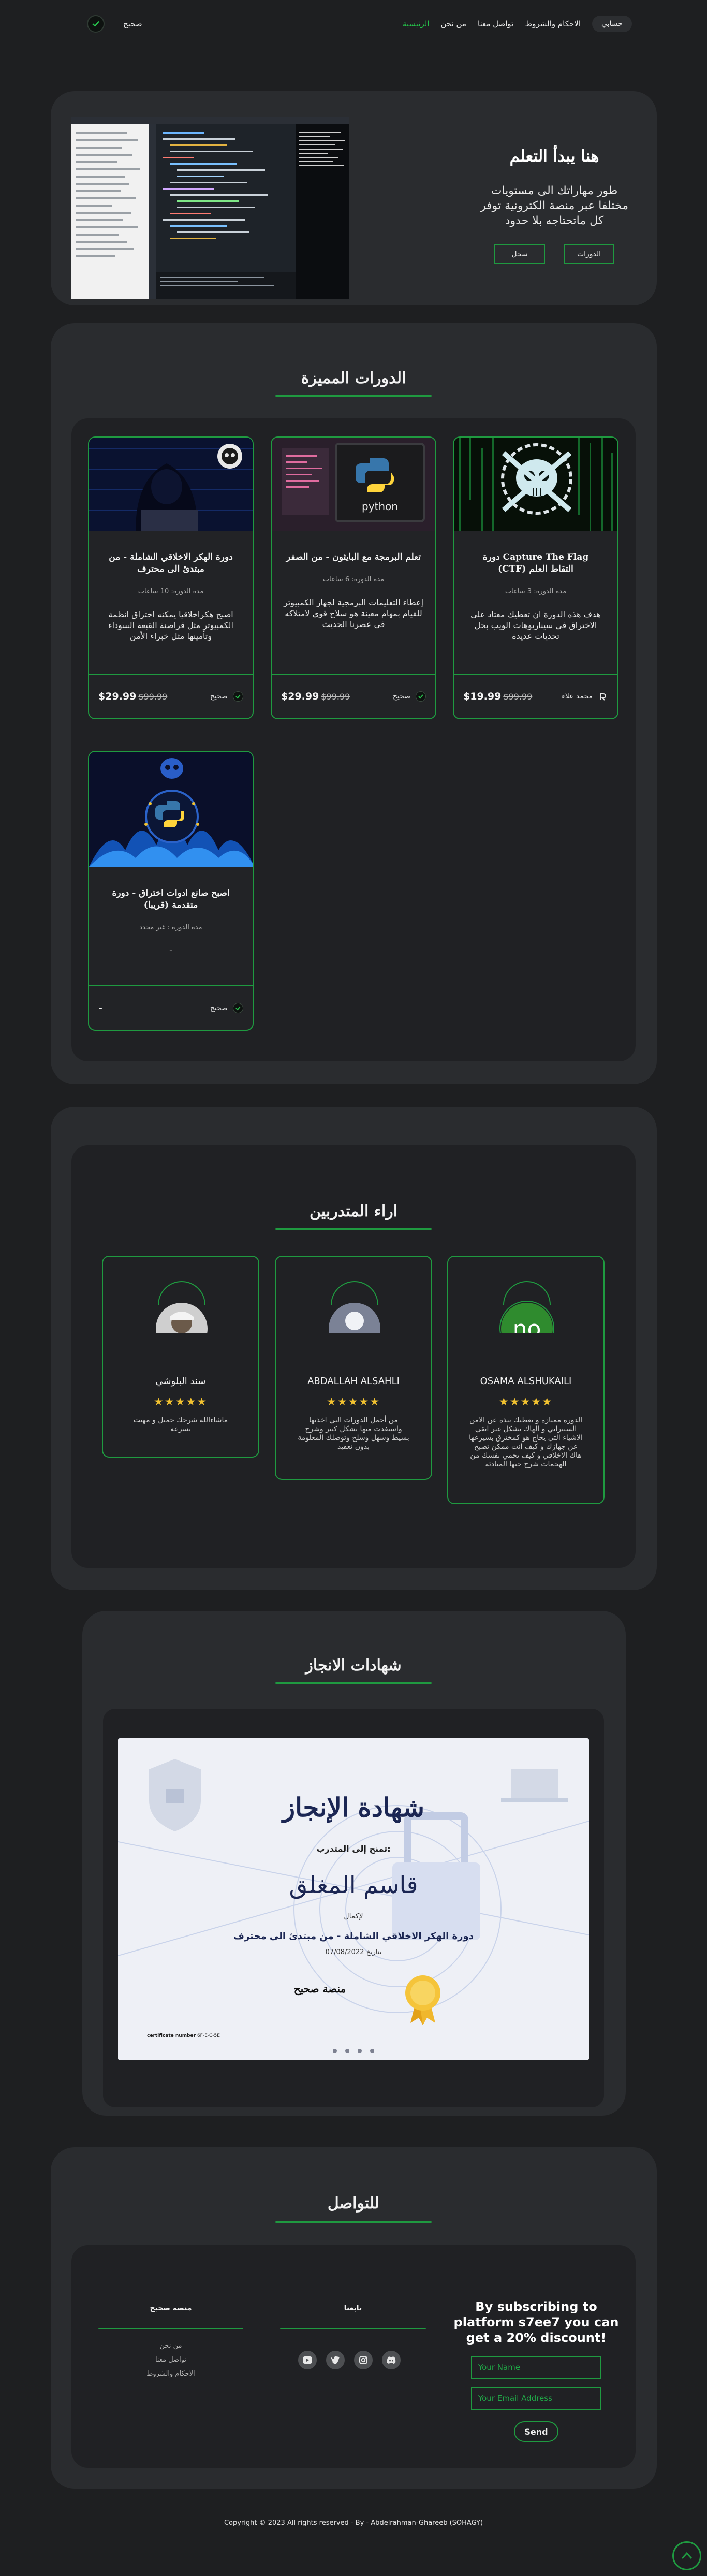 The image size is (707, 2576). I want to click on review-avatar, so click(181, 1316).